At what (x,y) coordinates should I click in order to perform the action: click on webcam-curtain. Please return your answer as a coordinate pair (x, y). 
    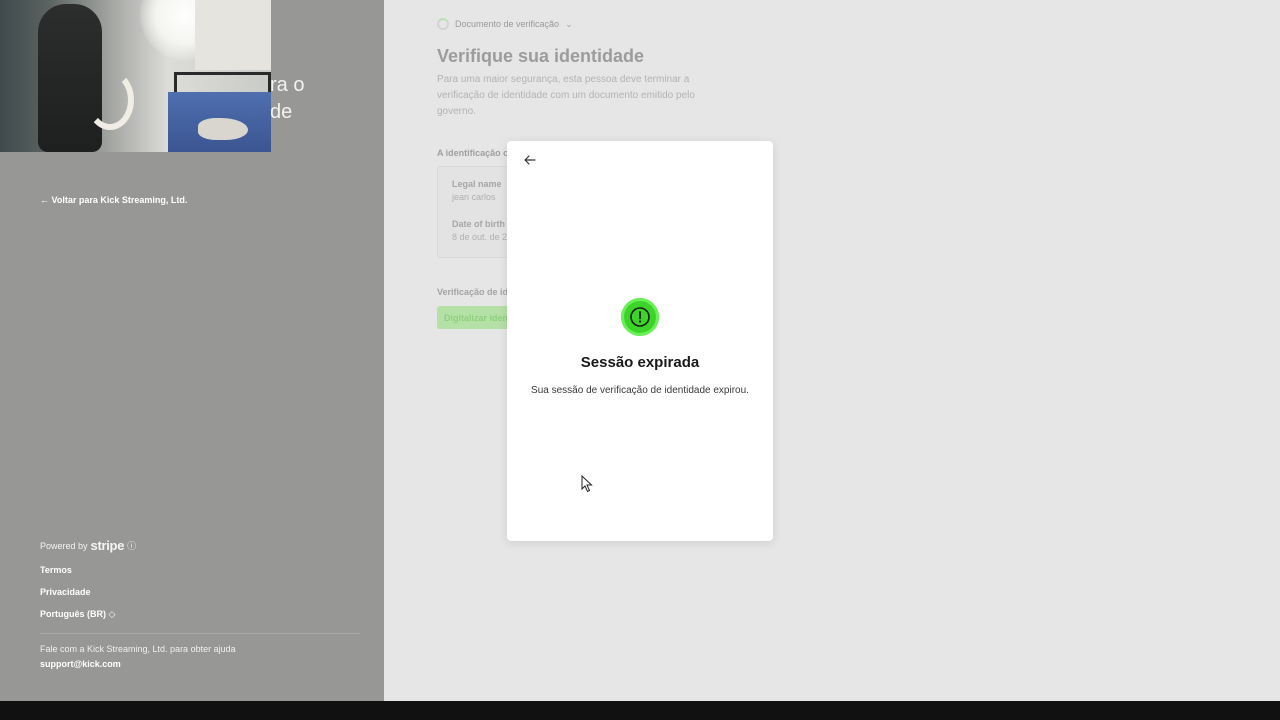
    Looking at the image, I should click on (233, 35).